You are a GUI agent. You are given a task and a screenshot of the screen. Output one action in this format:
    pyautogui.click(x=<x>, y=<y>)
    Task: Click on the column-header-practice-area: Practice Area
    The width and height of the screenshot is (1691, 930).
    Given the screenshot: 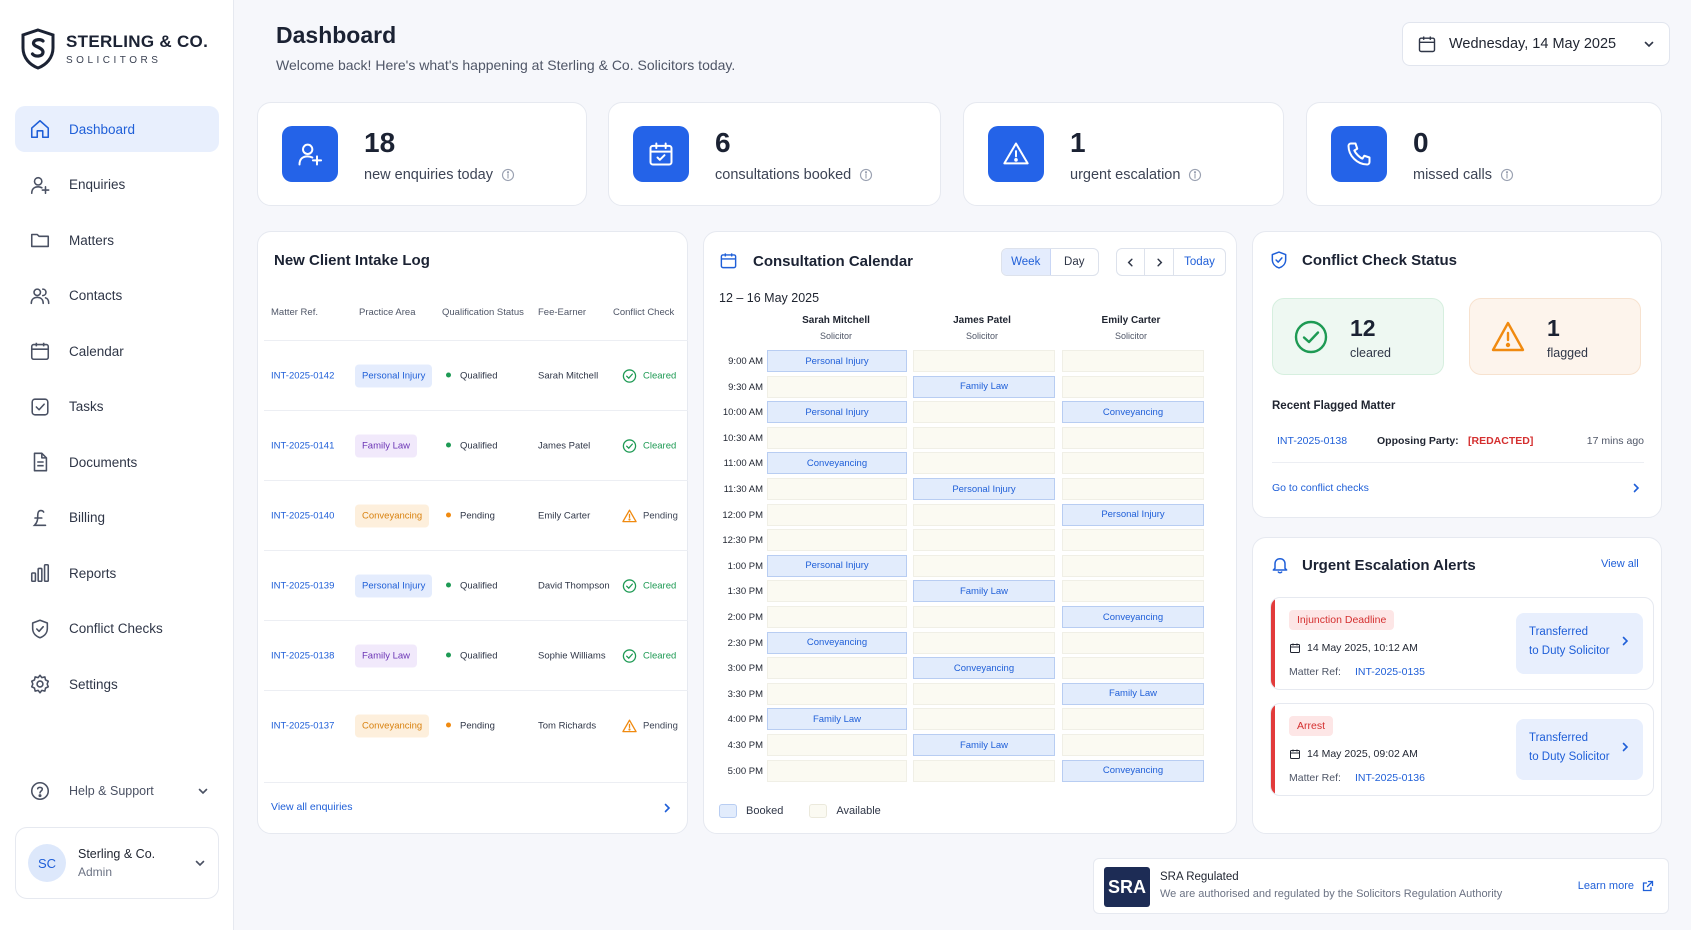 What is the action you would take?
    pyautogui.click(x=387, y=312)
    